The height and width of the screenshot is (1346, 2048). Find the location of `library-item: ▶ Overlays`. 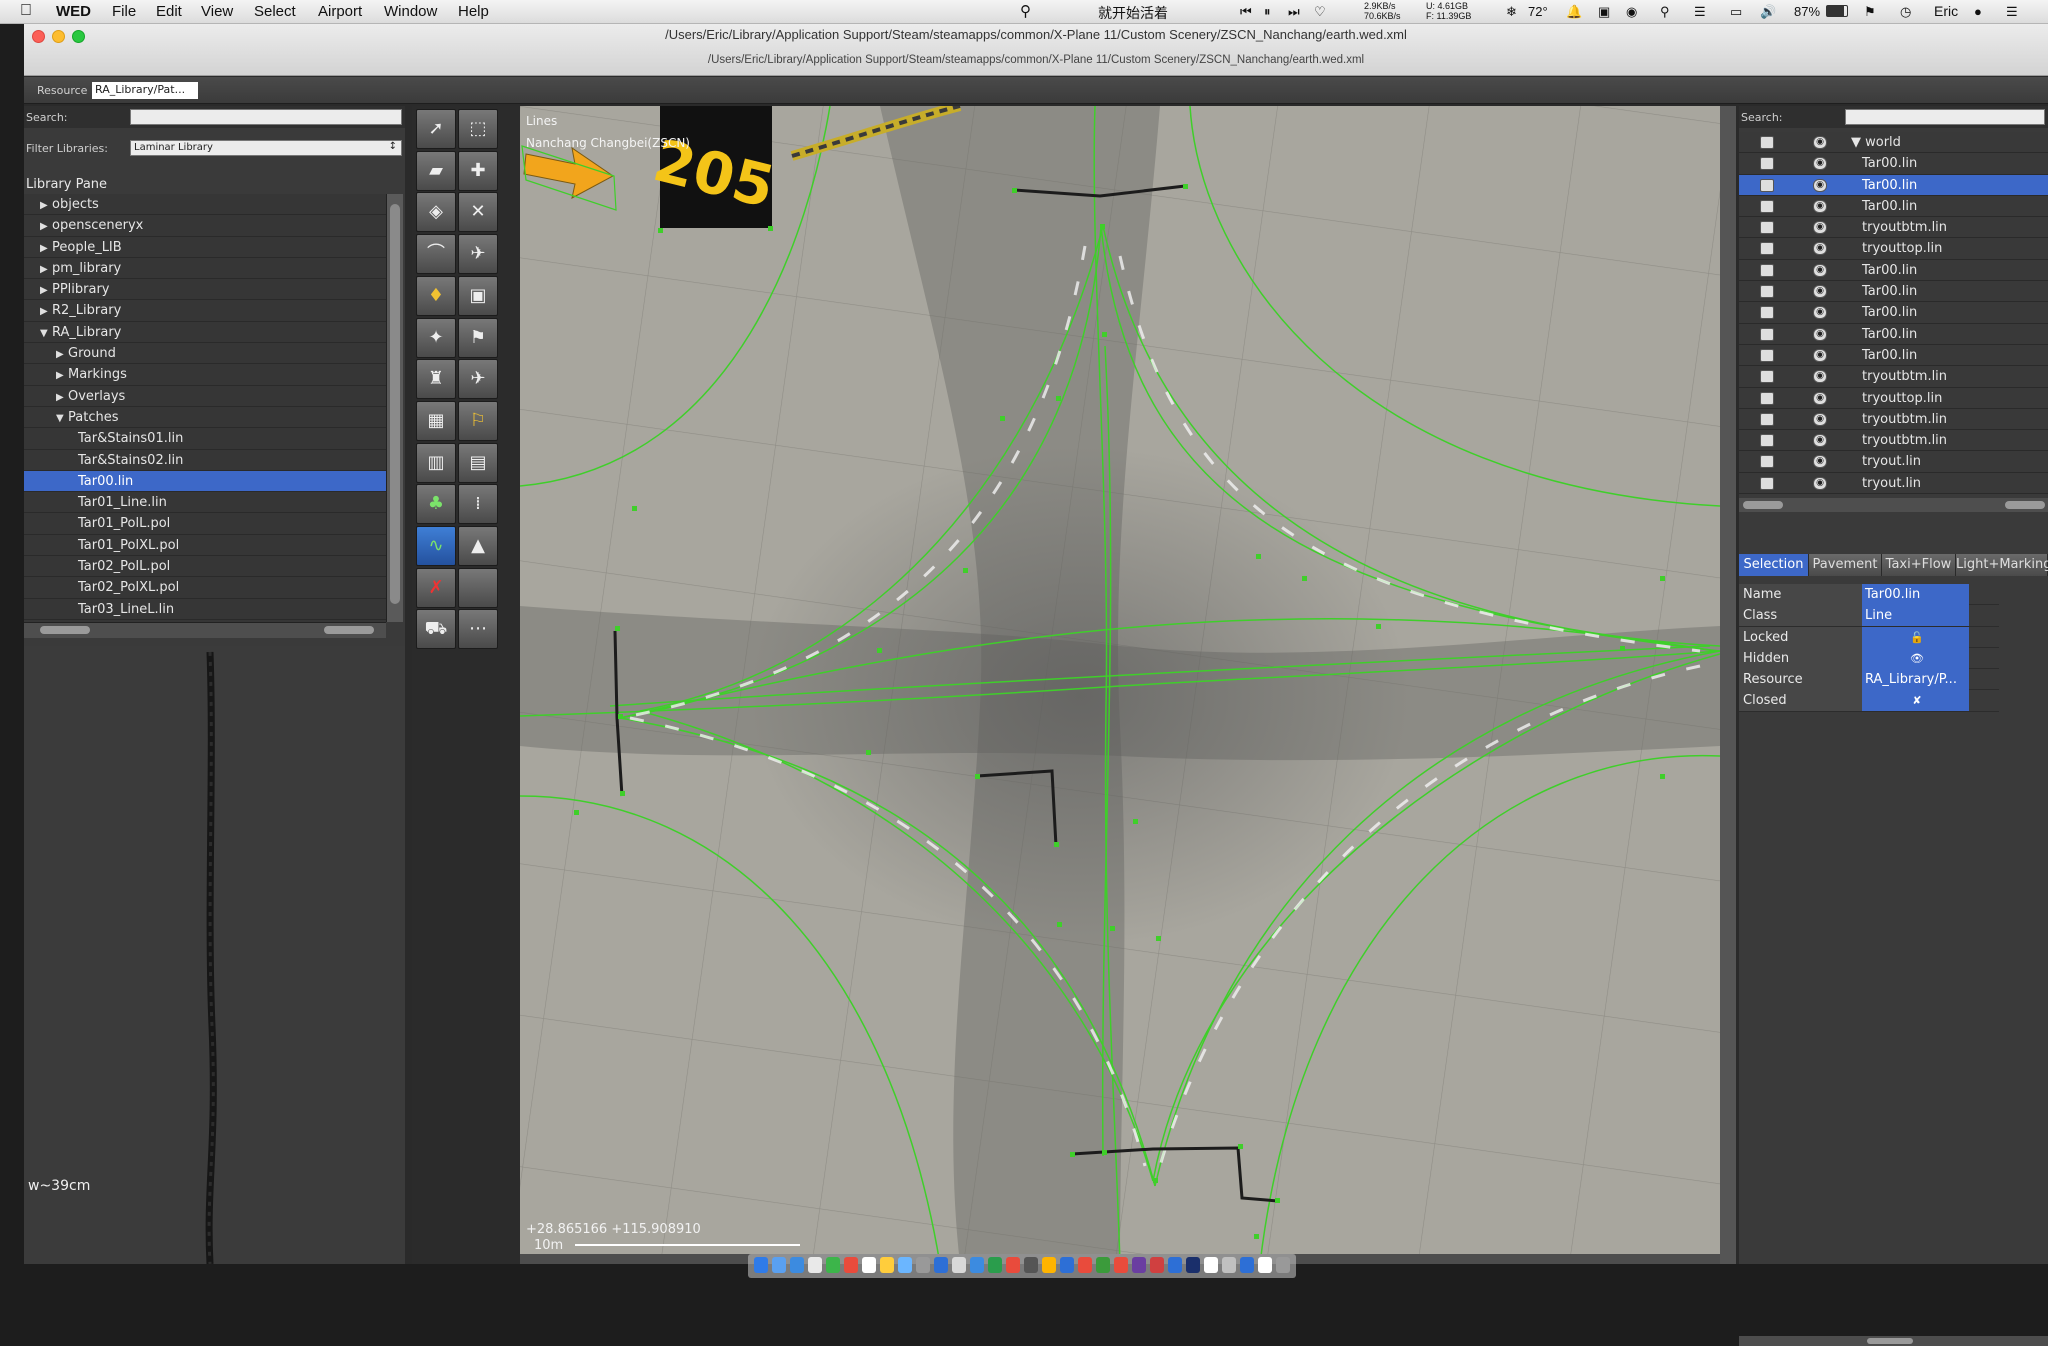

library-item: ▶ Overlays is located at coordinates (205, 396).